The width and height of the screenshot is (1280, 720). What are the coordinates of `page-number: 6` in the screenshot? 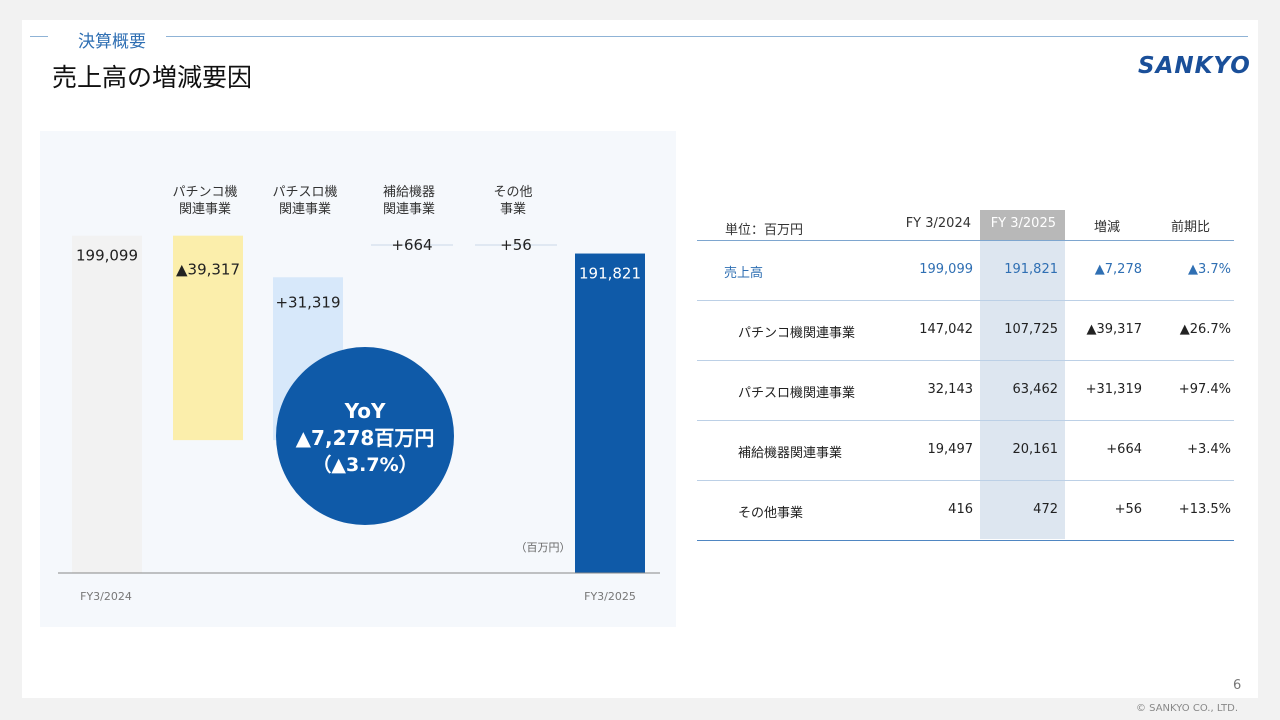 It's located at (1237, 685).